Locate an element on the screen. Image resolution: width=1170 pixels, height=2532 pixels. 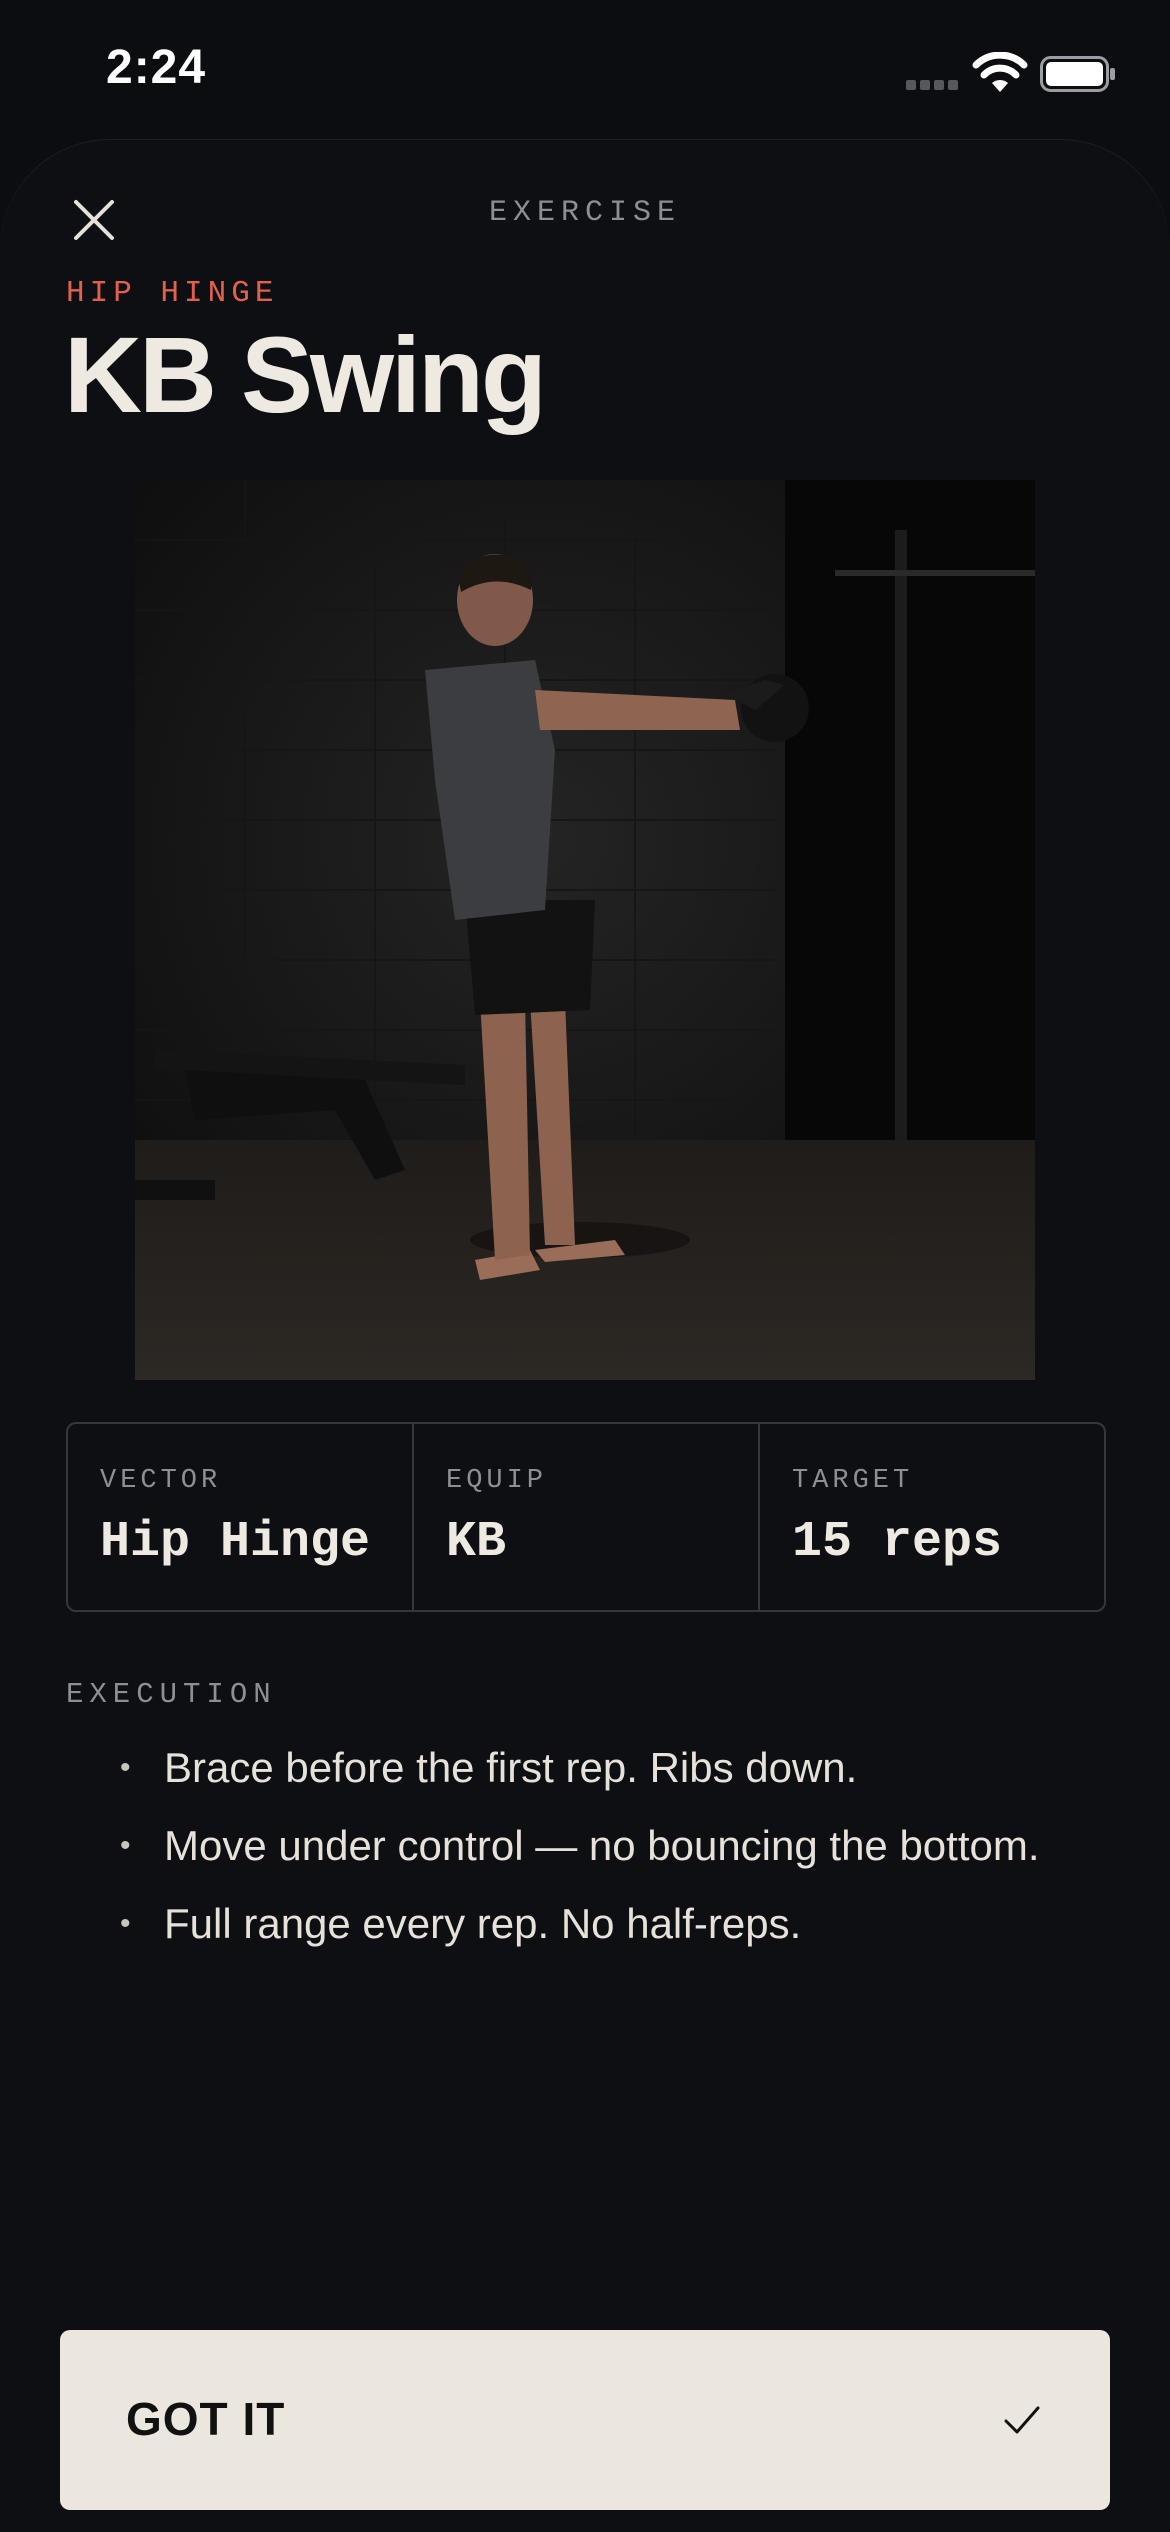
stat-label: EQUIP is located at coordinates (497, 1481).